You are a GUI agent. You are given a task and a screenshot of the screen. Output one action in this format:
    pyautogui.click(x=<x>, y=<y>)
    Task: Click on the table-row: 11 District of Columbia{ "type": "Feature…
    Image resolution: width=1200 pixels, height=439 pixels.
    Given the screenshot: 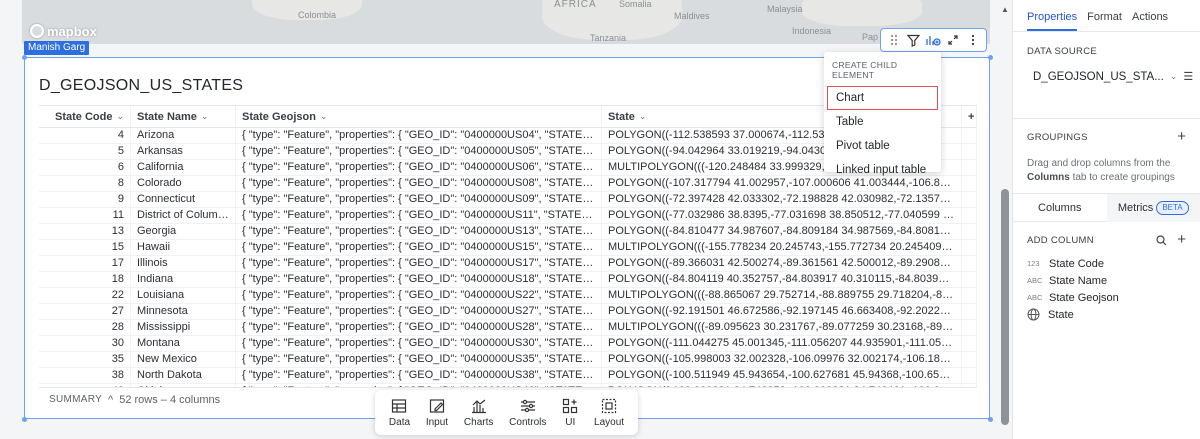 What is the action you would take?
    pyautogui.click(x=508, y=216)
    